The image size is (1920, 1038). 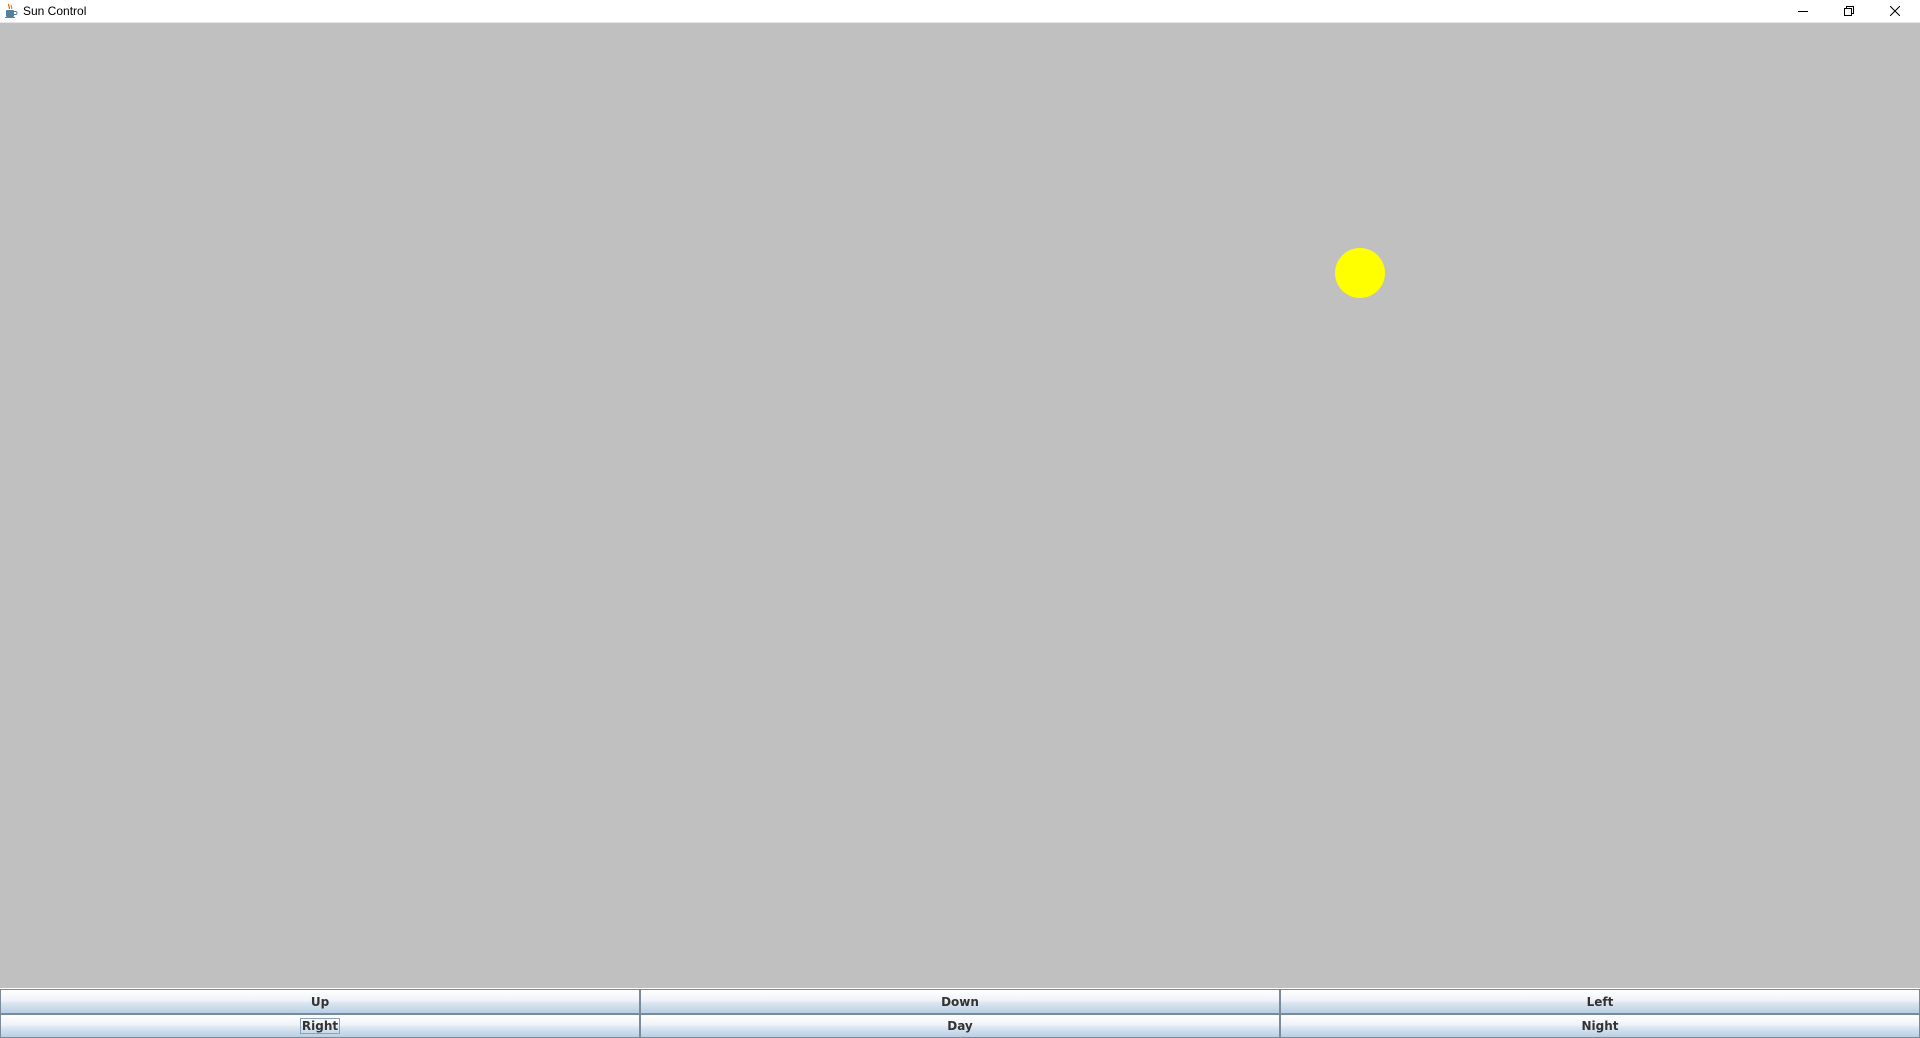 I want to click on down-button: Down, so click(x=960, y=1001).